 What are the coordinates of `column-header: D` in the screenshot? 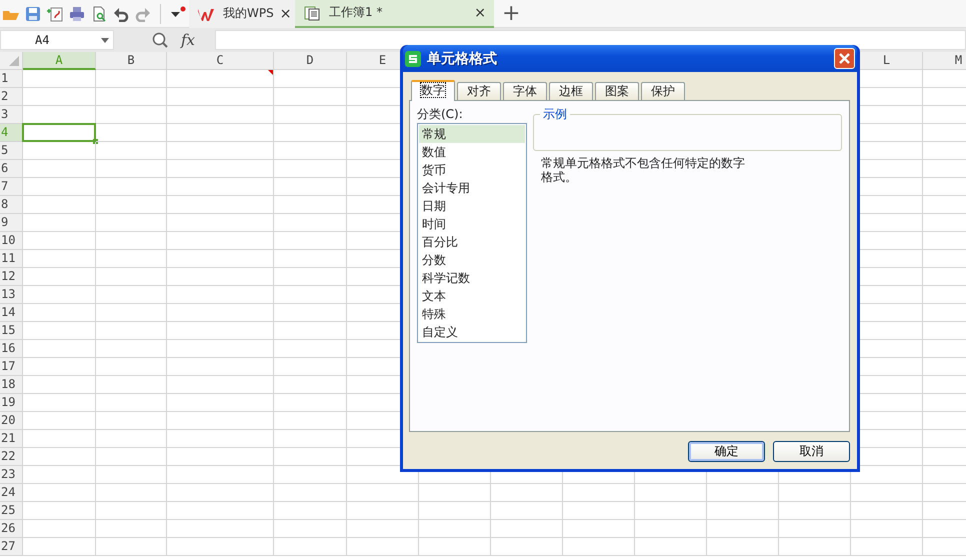 It's located at (310, 61).